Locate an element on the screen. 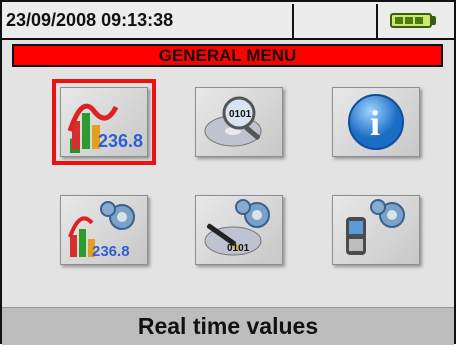 This screenshot has height=345, width=456. chart-value-text: 236.8 is located at coordinates (120, 141).